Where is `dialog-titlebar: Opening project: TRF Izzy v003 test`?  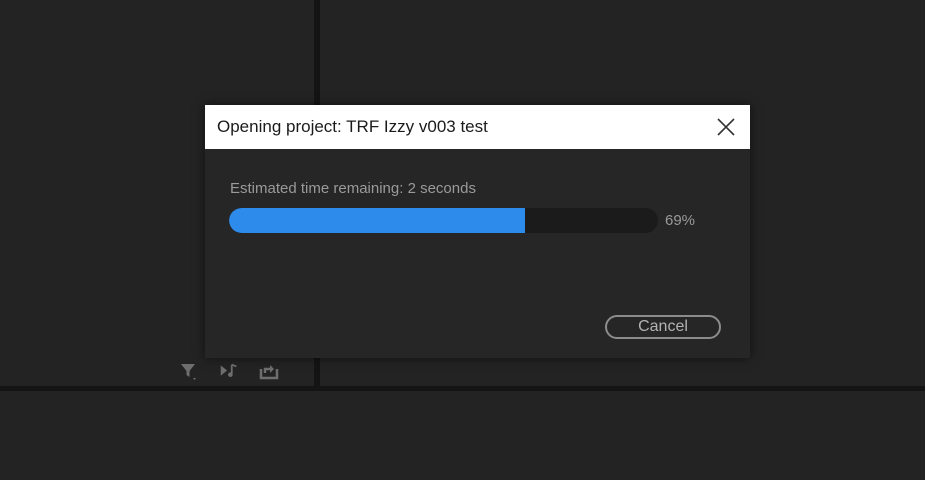
dialog-titlebar: Opening project: TRF Izzy v003 test is located at coordinates (477, 127).